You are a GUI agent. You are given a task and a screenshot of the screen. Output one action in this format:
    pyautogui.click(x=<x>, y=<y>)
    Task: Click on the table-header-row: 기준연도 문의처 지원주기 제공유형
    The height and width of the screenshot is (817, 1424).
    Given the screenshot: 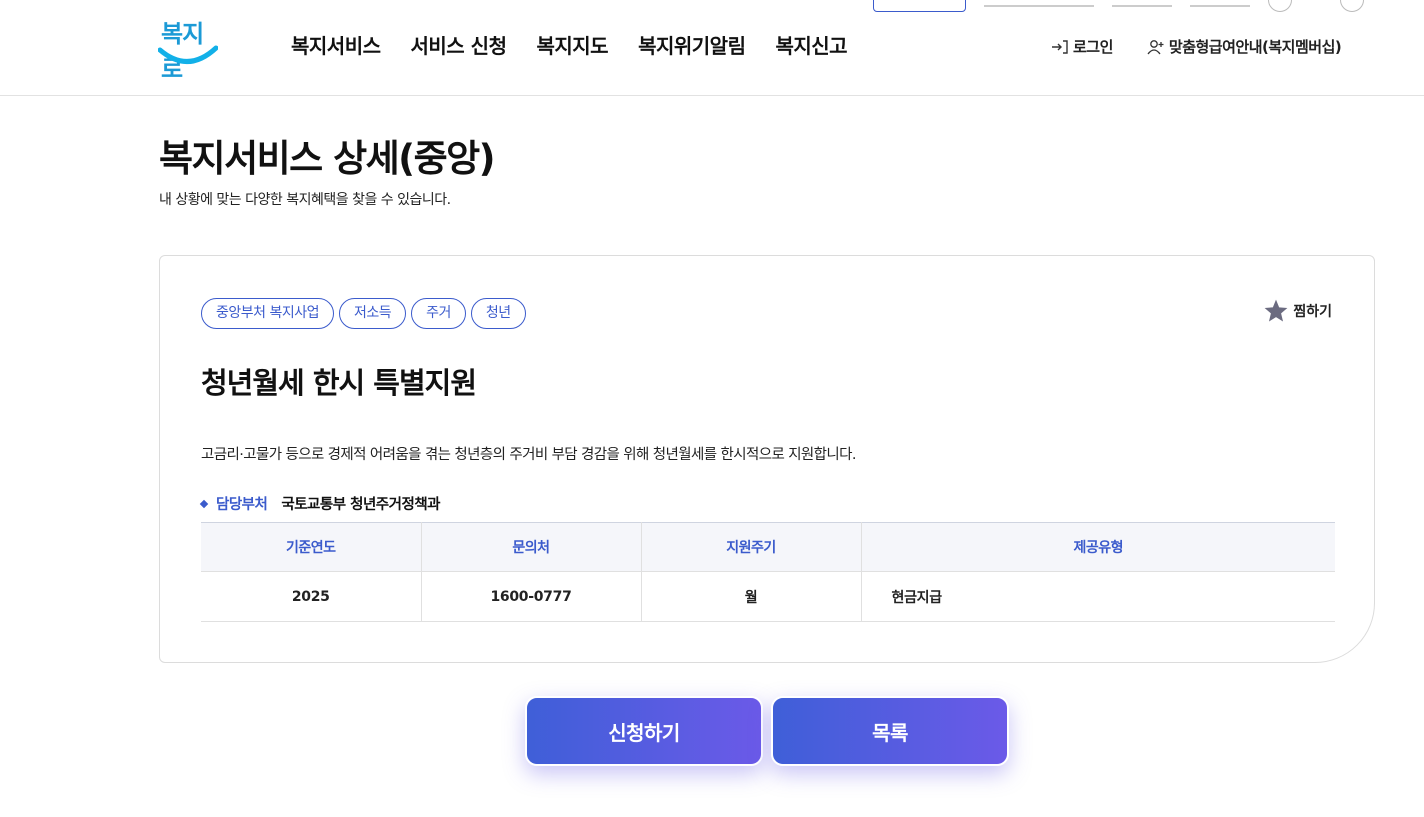 What is the action you would take?
    pyautogui.click(x=768, y=547)
    